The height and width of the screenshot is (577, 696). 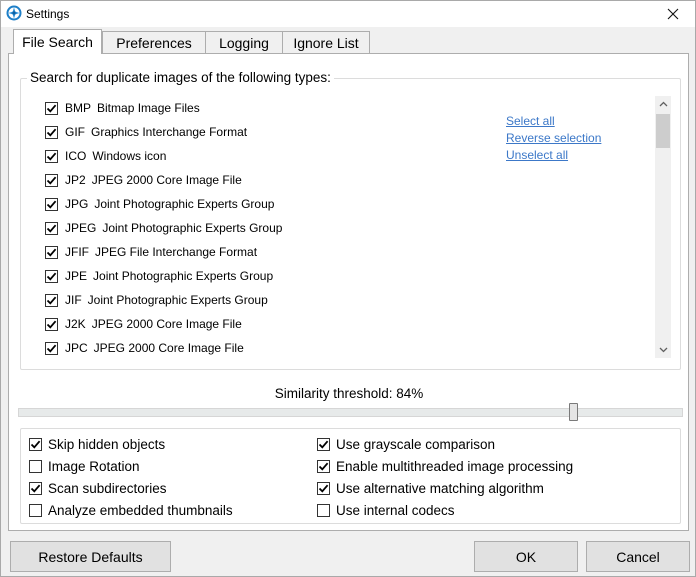 I want to click on chevron-down-icon, so click(x=663, y=350).